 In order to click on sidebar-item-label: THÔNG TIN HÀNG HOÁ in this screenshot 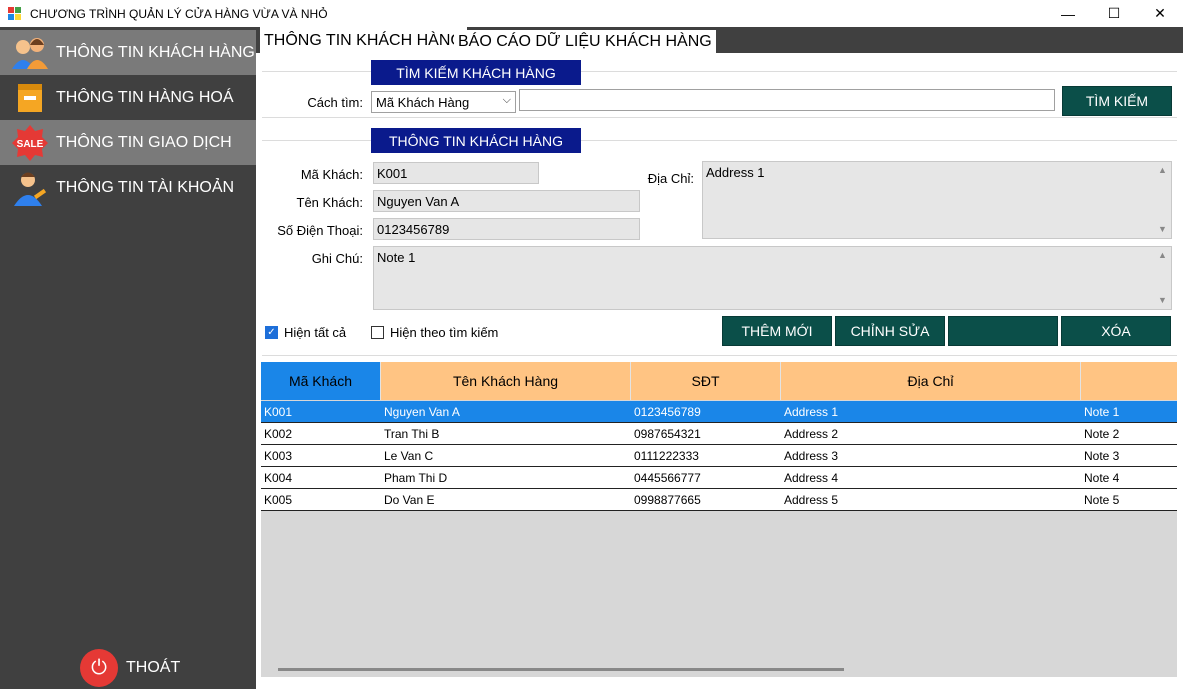, I will do `click(145, 97)`.